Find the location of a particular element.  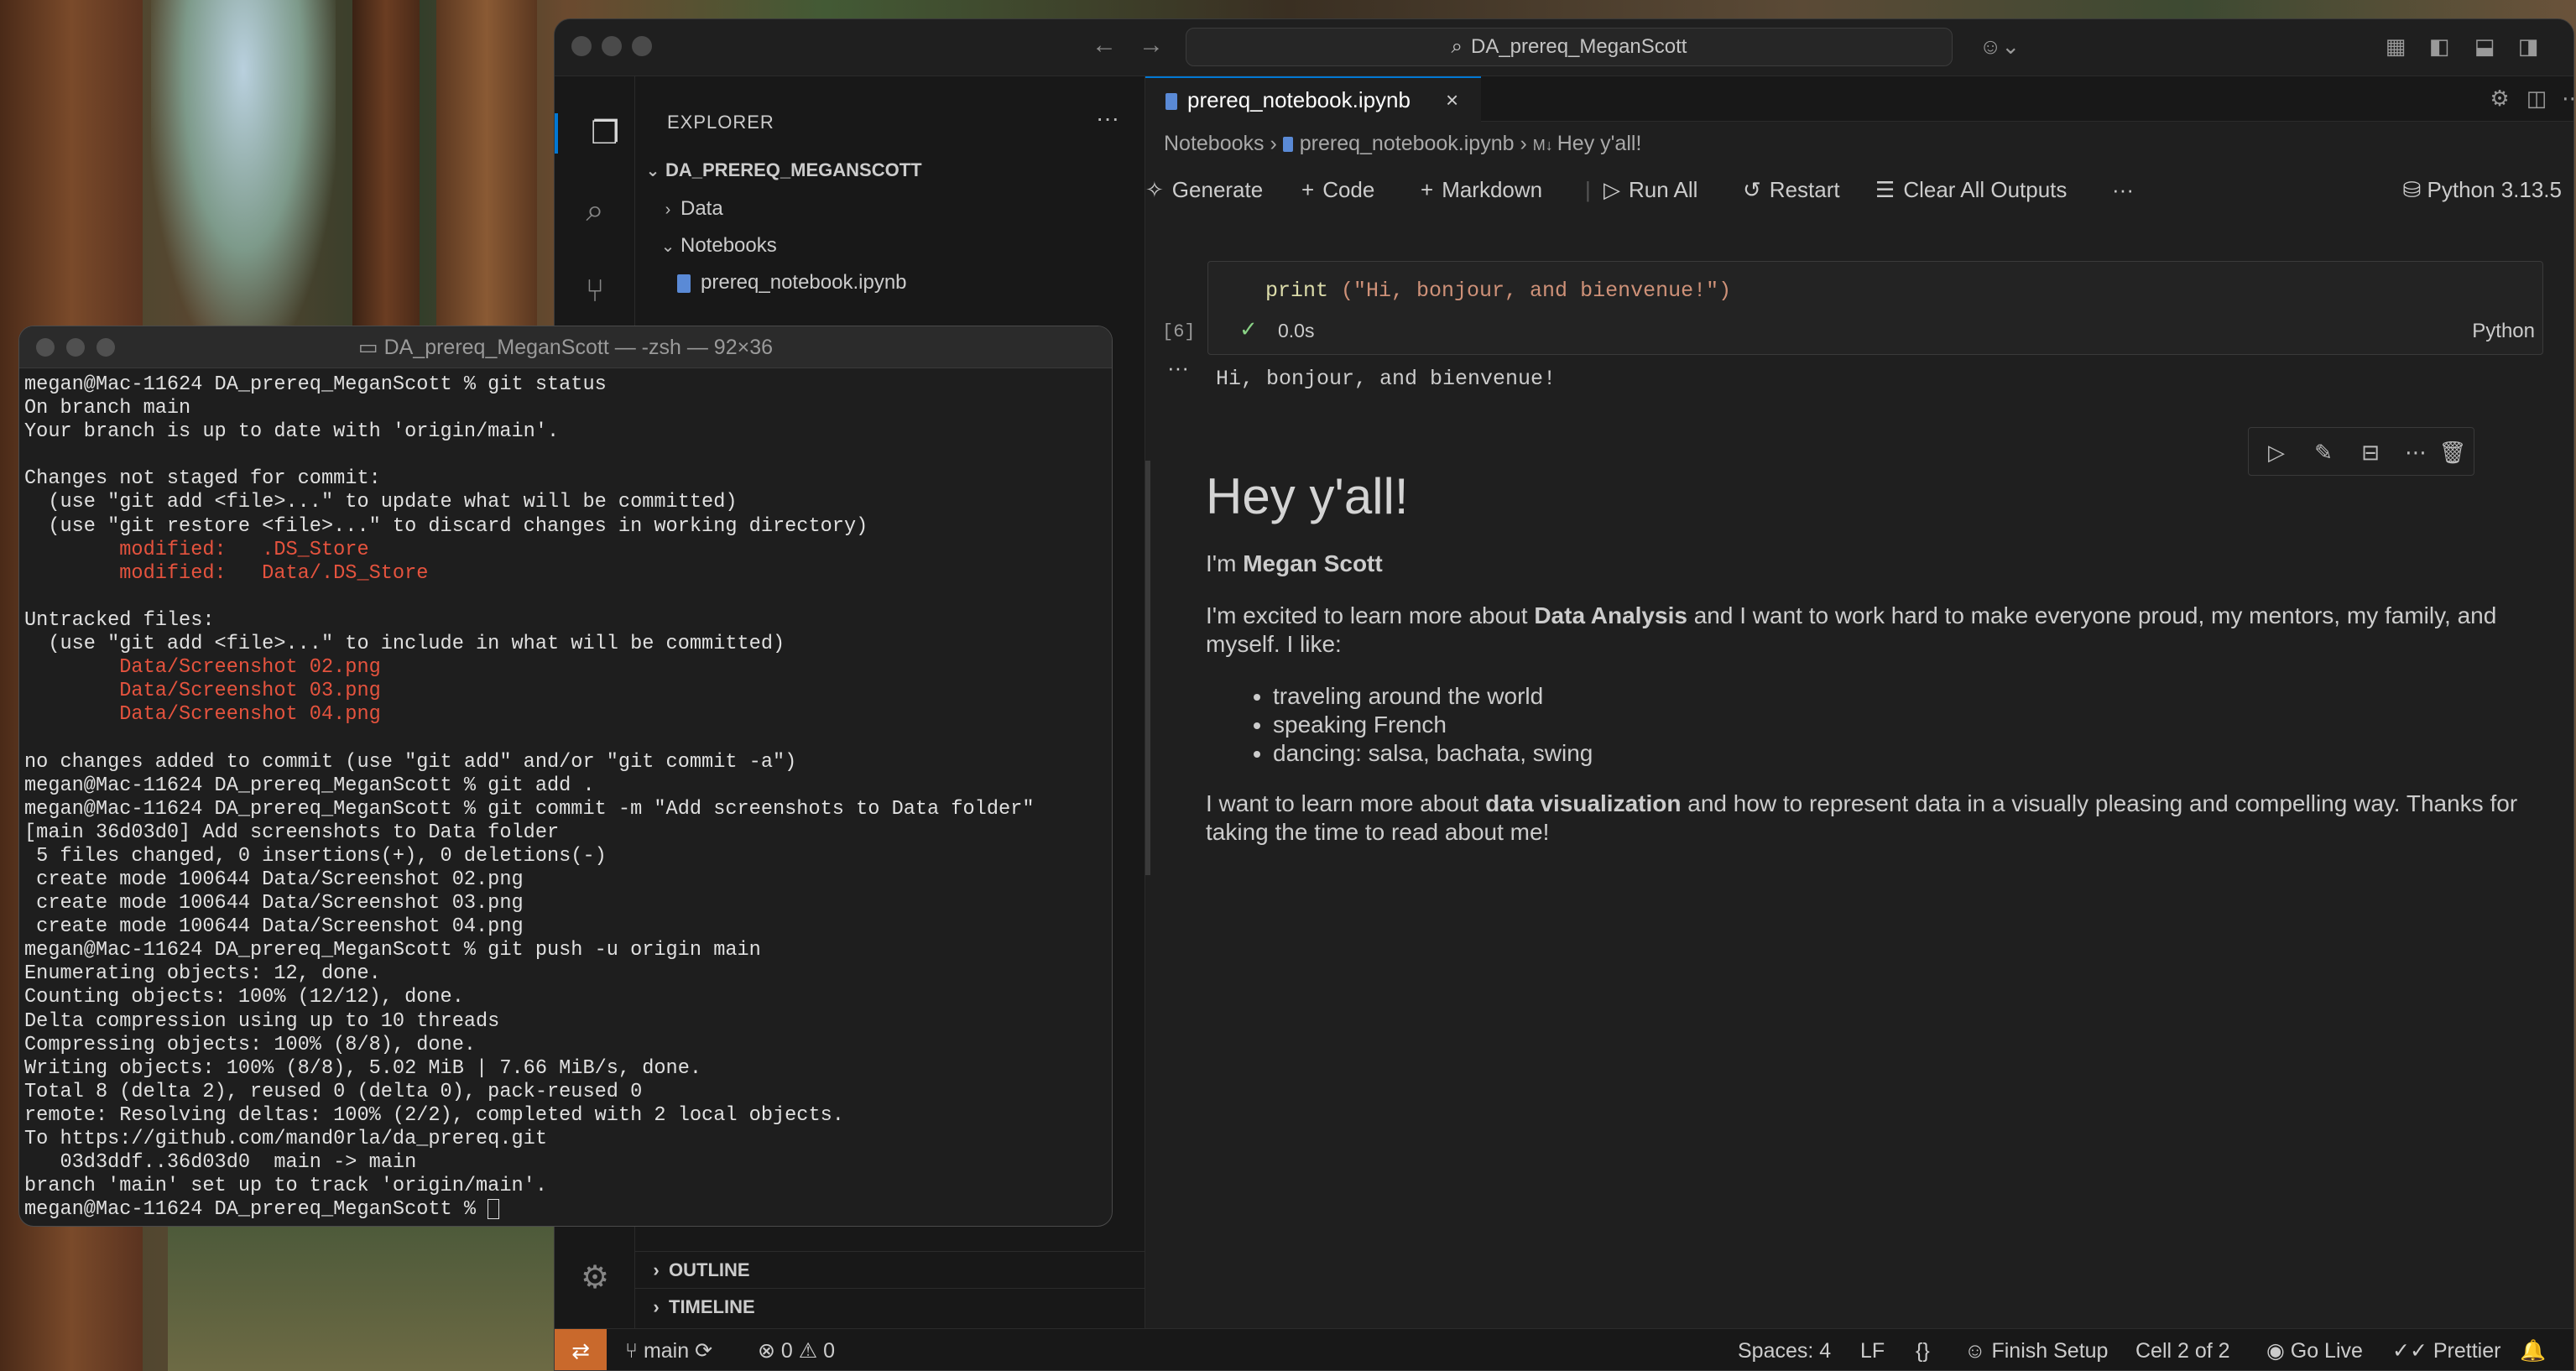

forward-arrow-icon: → is located at coordinates (1151, 45).